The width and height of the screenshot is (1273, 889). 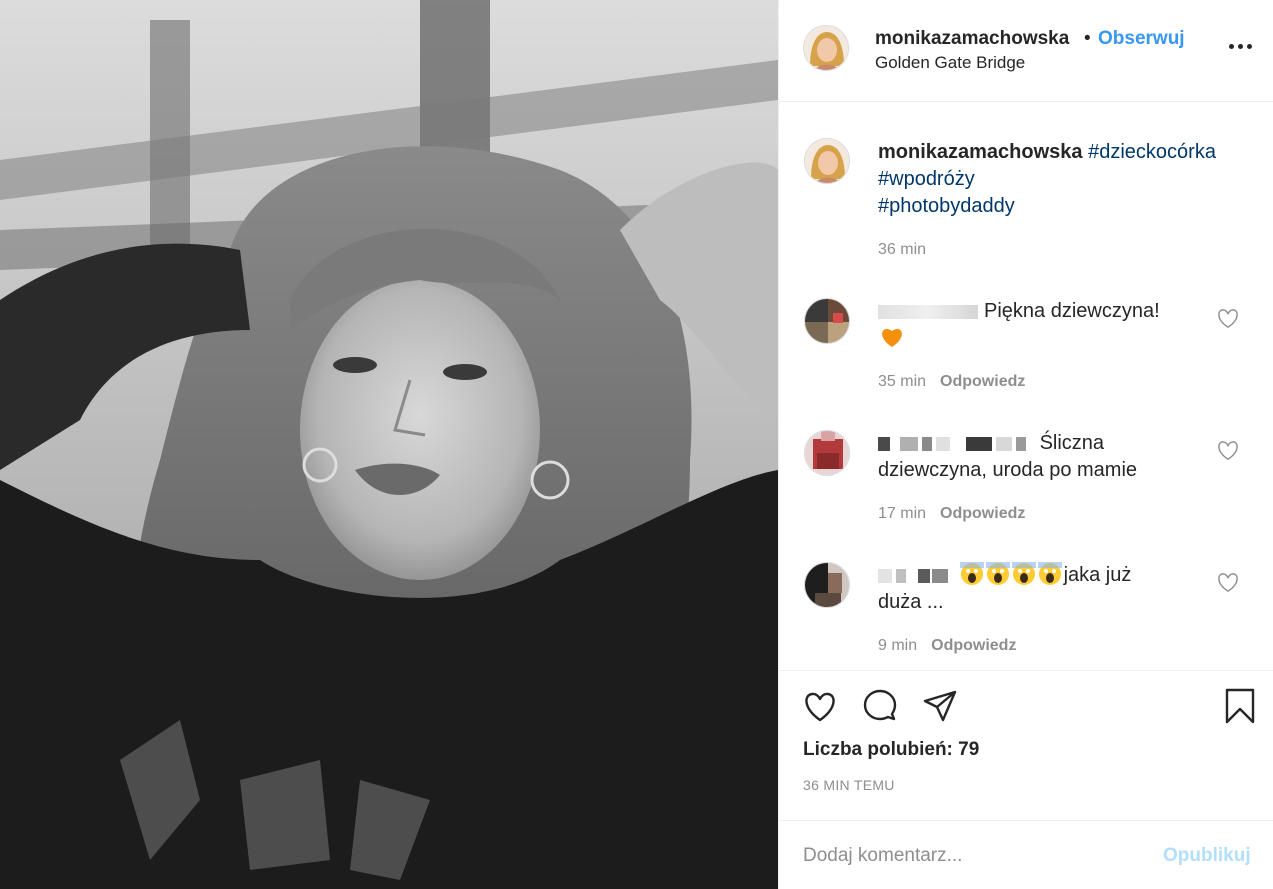 I want to click on share-send-icon, so click(x=940, y=706).